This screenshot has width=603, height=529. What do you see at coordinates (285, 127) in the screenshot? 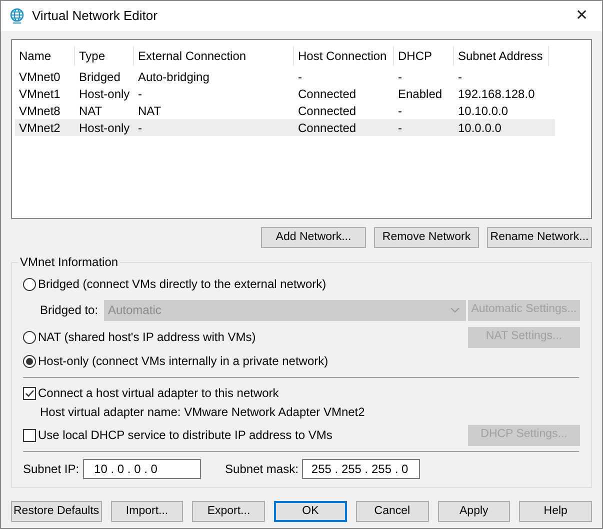
I see `table-row: VMnet2 Host-only - Connected - 10.0.0.0` at bounding box center [285, 127].